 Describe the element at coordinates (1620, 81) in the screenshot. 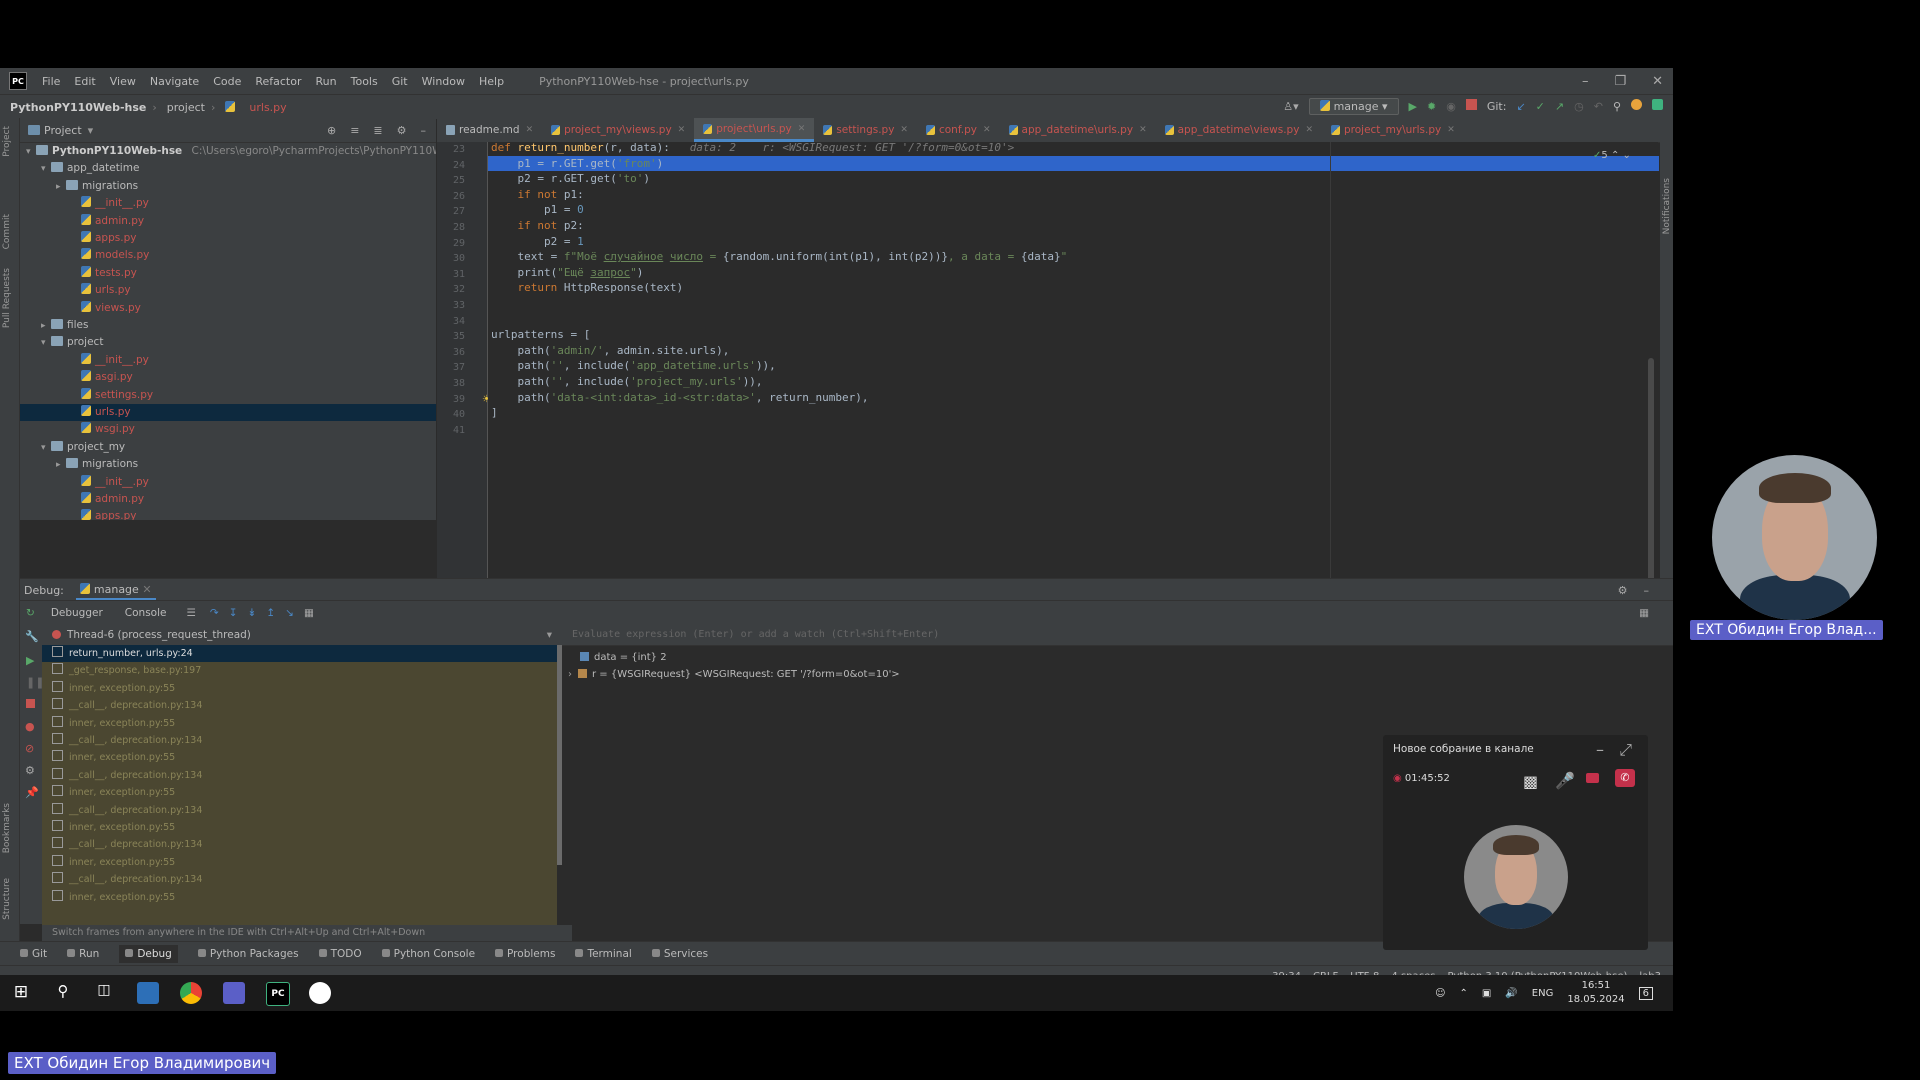

I see `restore-icon: ❐` at that location.